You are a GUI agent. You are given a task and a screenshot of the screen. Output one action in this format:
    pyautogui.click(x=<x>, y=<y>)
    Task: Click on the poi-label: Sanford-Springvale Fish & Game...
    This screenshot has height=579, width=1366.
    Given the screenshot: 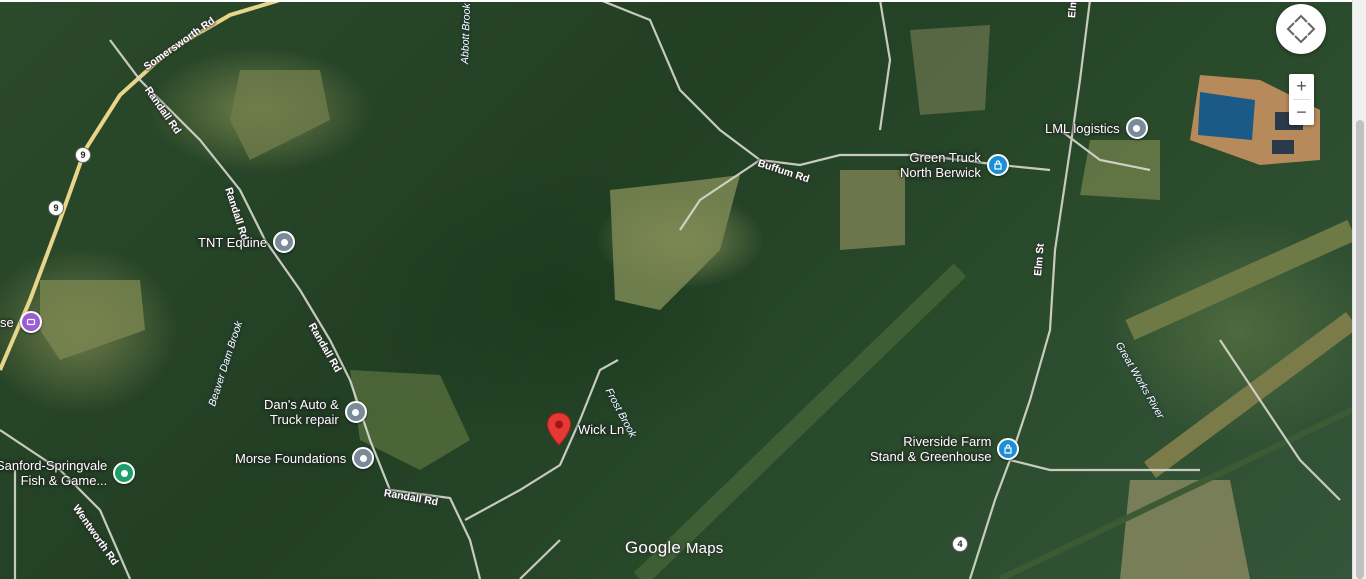 What is the action you would take?
    pyautogui.click(x=54, y=473)
    